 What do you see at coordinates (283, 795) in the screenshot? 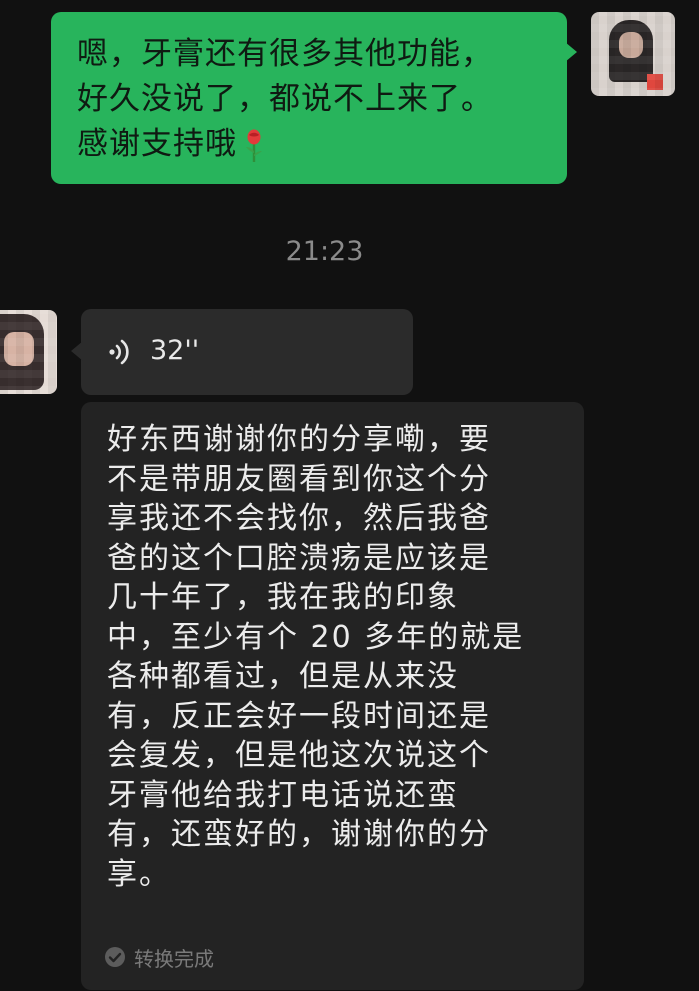
I see `transcript-line: 牙膏他给我打电话说还蛮` at bounding box center [283, 795].